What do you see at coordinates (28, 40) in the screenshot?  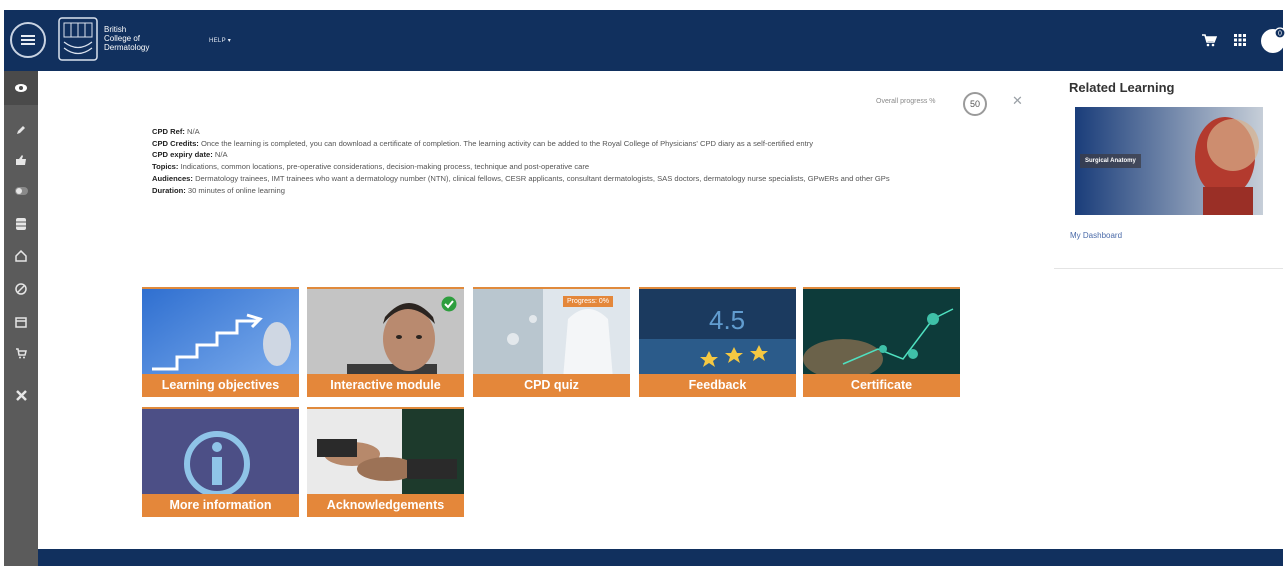 I see `menu-icon` at bounding box center [28, 40].